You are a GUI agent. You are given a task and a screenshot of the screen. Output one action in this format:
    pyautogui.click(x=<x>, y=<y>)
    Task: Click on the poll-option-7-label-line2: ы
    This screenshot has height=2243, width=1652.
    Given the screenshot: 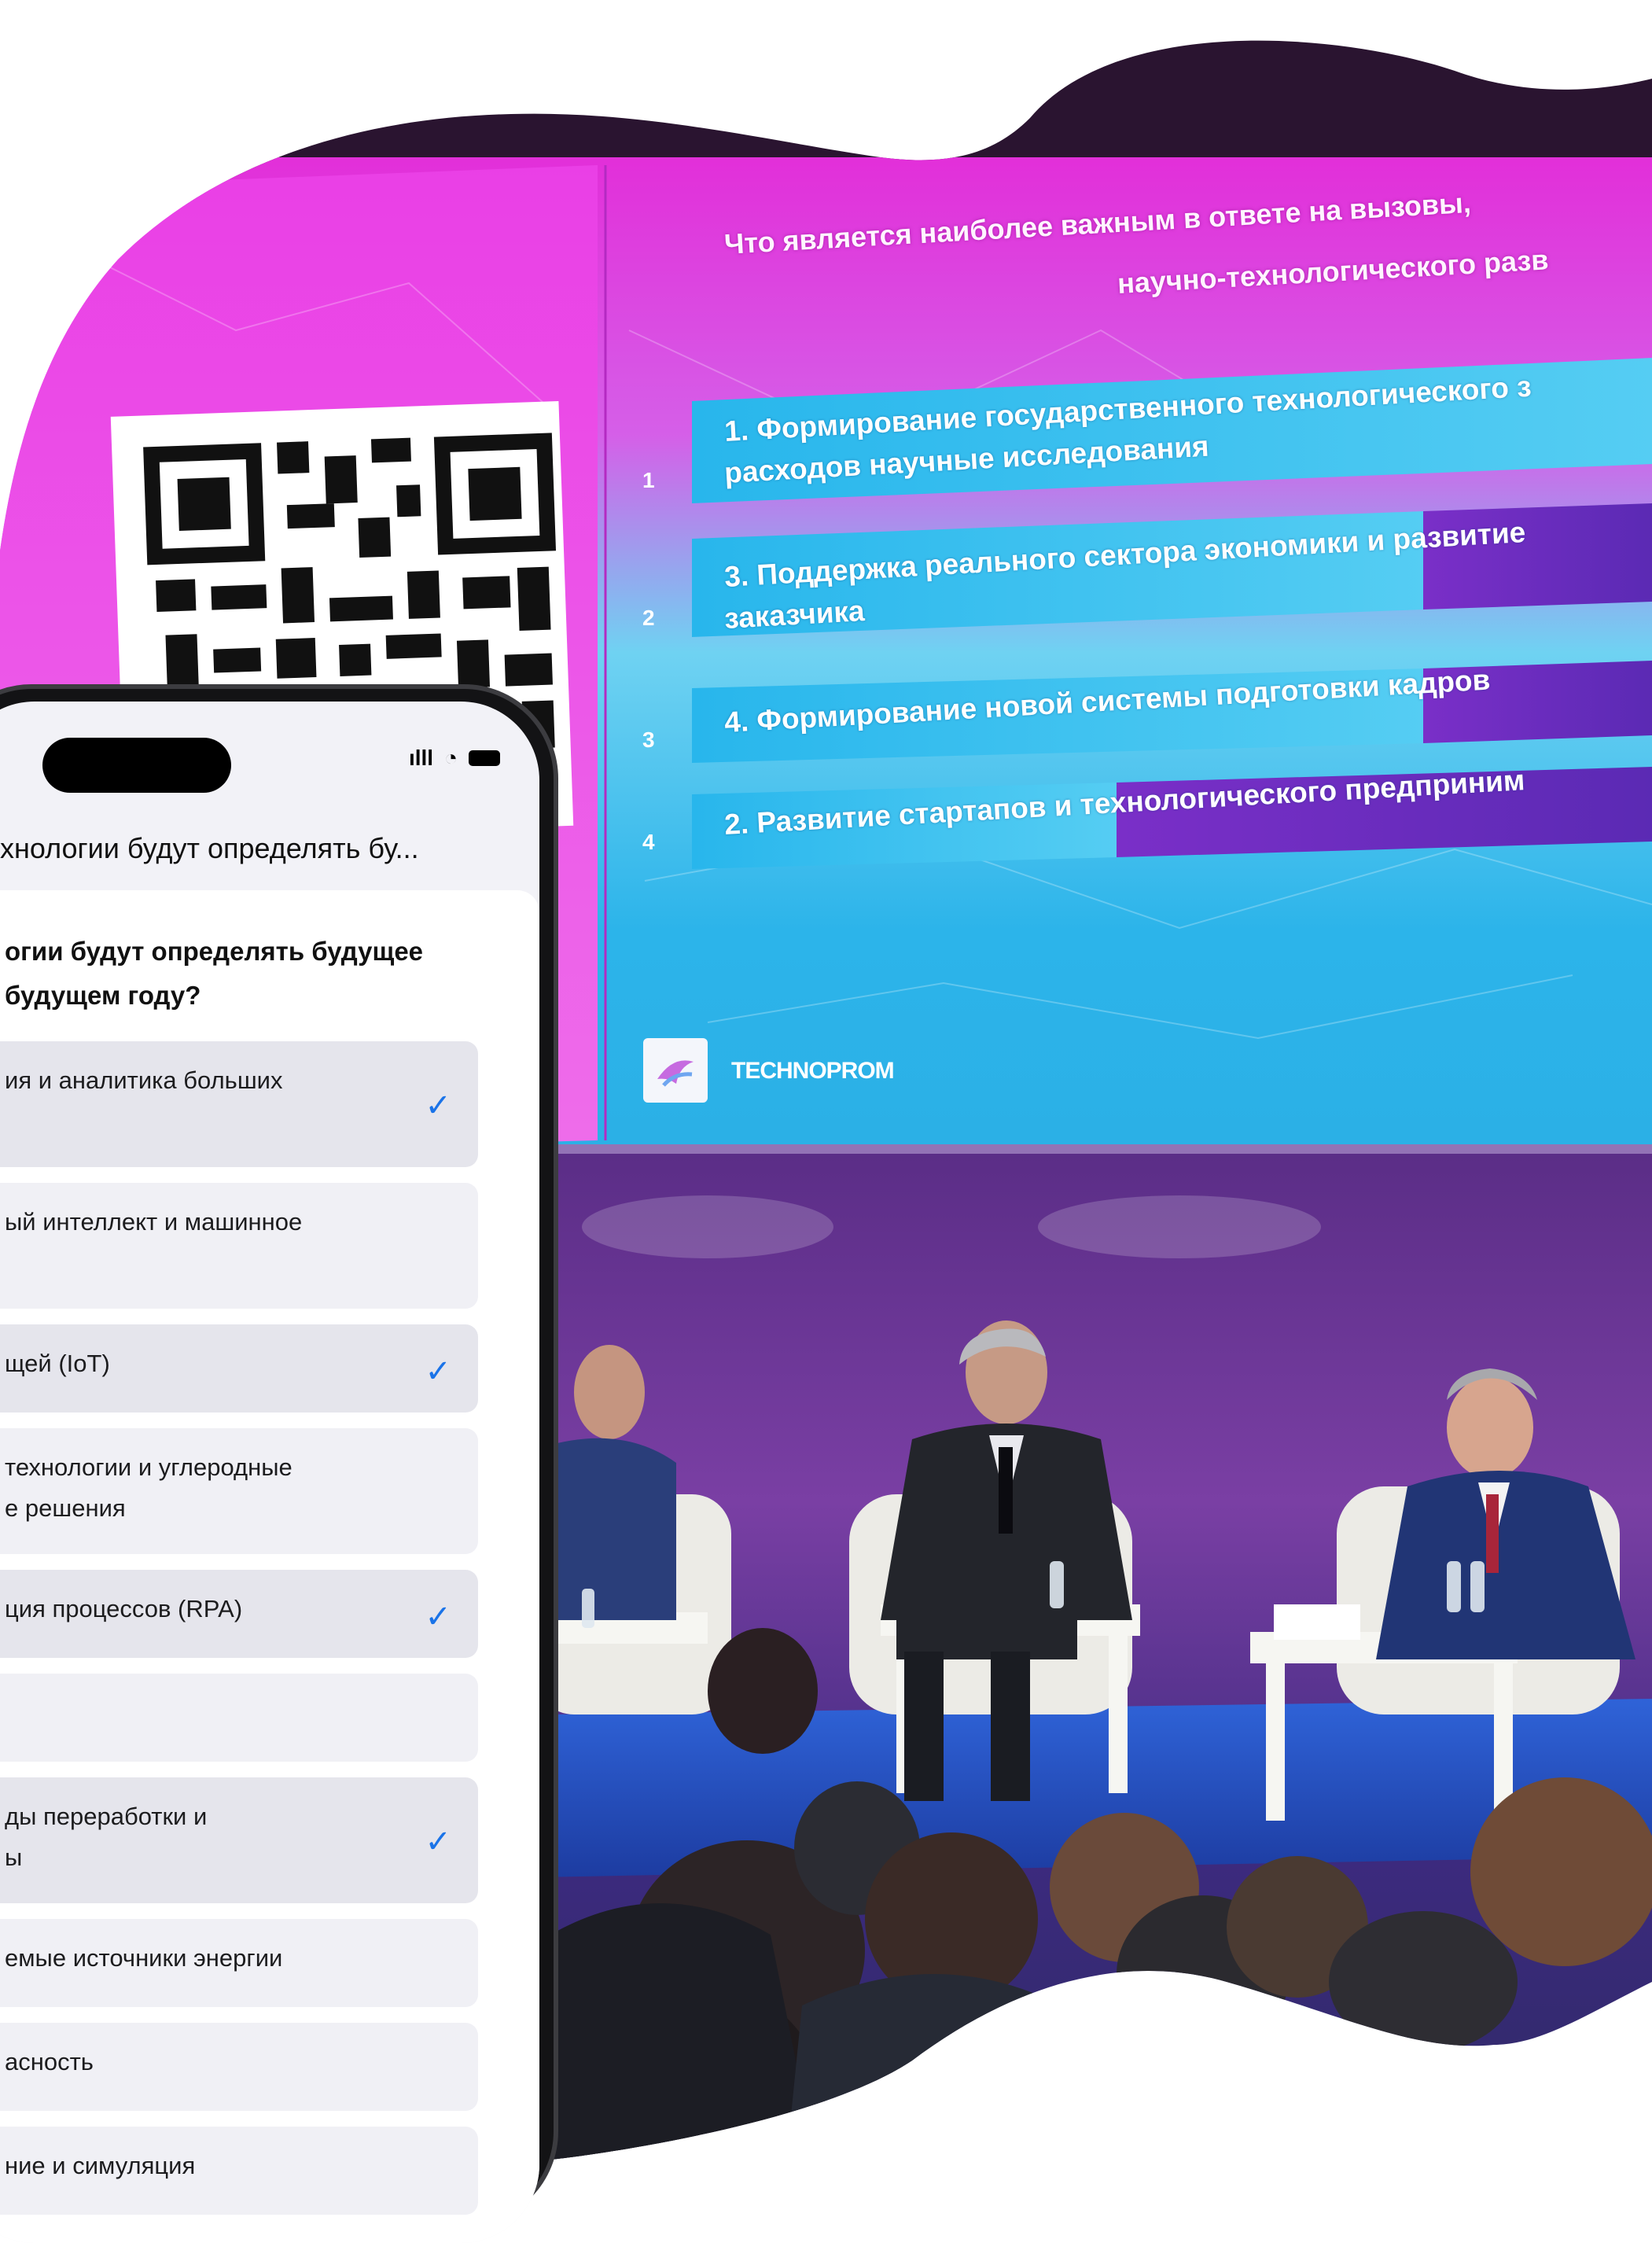 What is the action you would take?
    pyautogui.click(x=14, y=1857)
    